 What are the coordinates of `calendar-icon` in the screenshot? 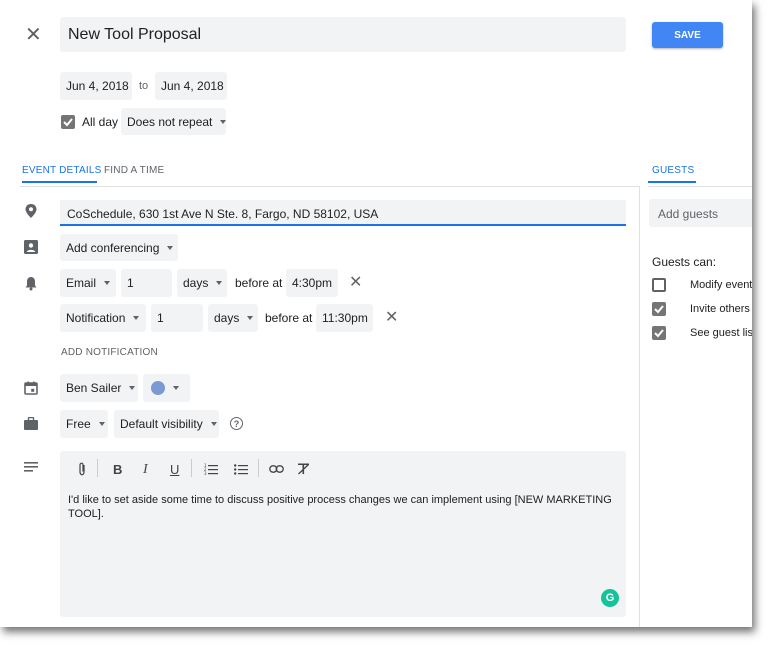 It's located at (31, 388).